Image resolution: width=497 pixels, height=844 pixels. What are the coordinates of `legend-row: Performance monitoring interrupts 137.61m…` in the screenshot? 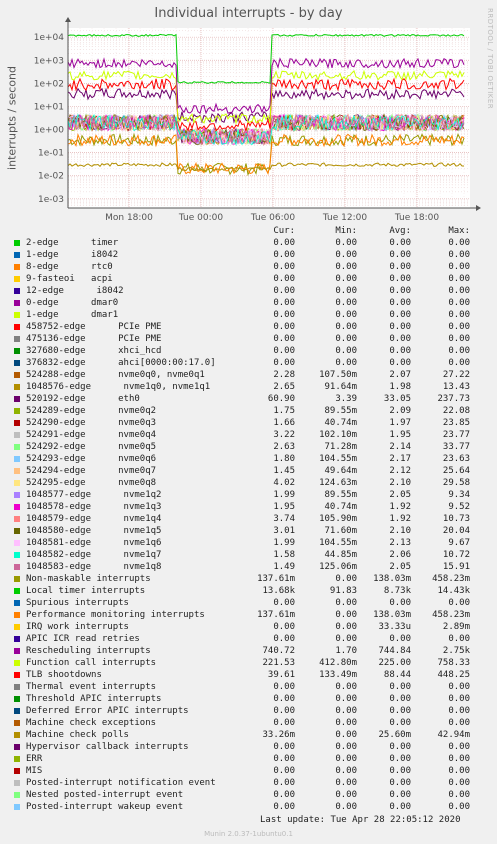 It's located at (248, 616).